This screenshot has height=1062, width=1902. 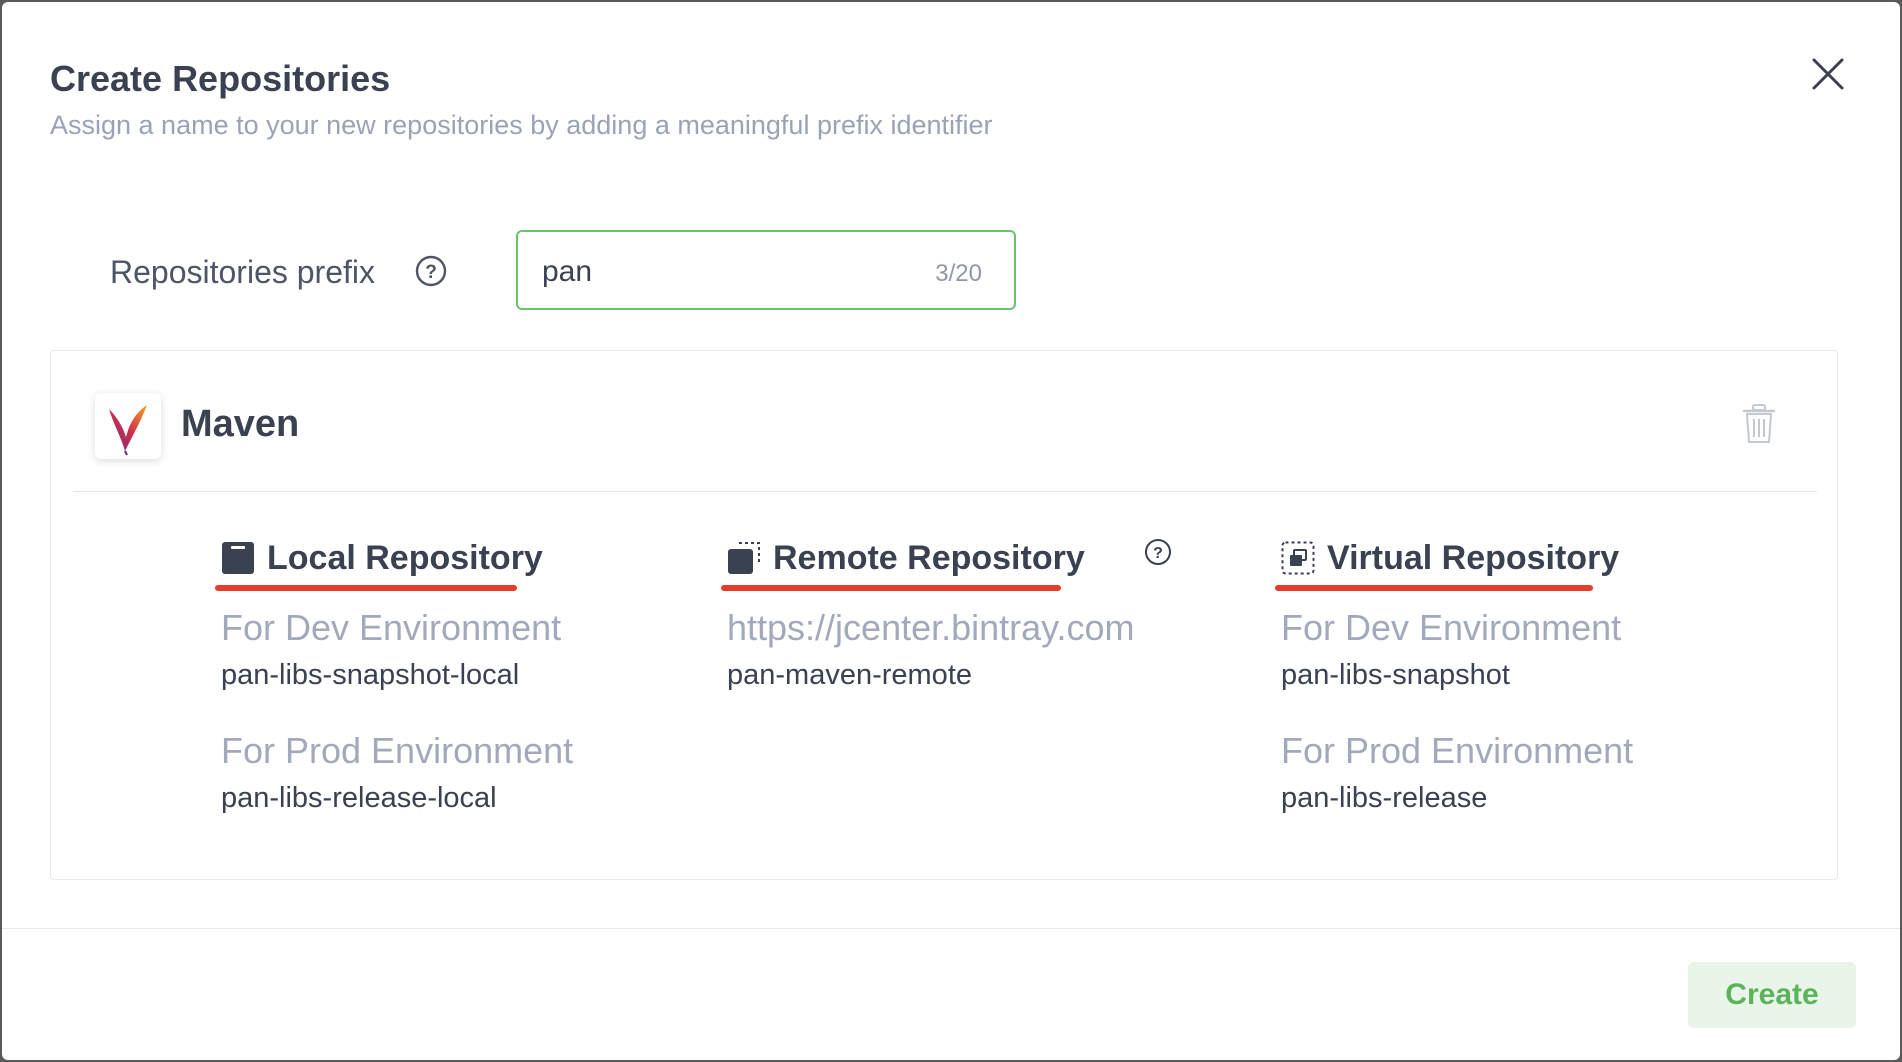 I want to click on prefix-label: Repositories prefix, so click(x=242, y=272).